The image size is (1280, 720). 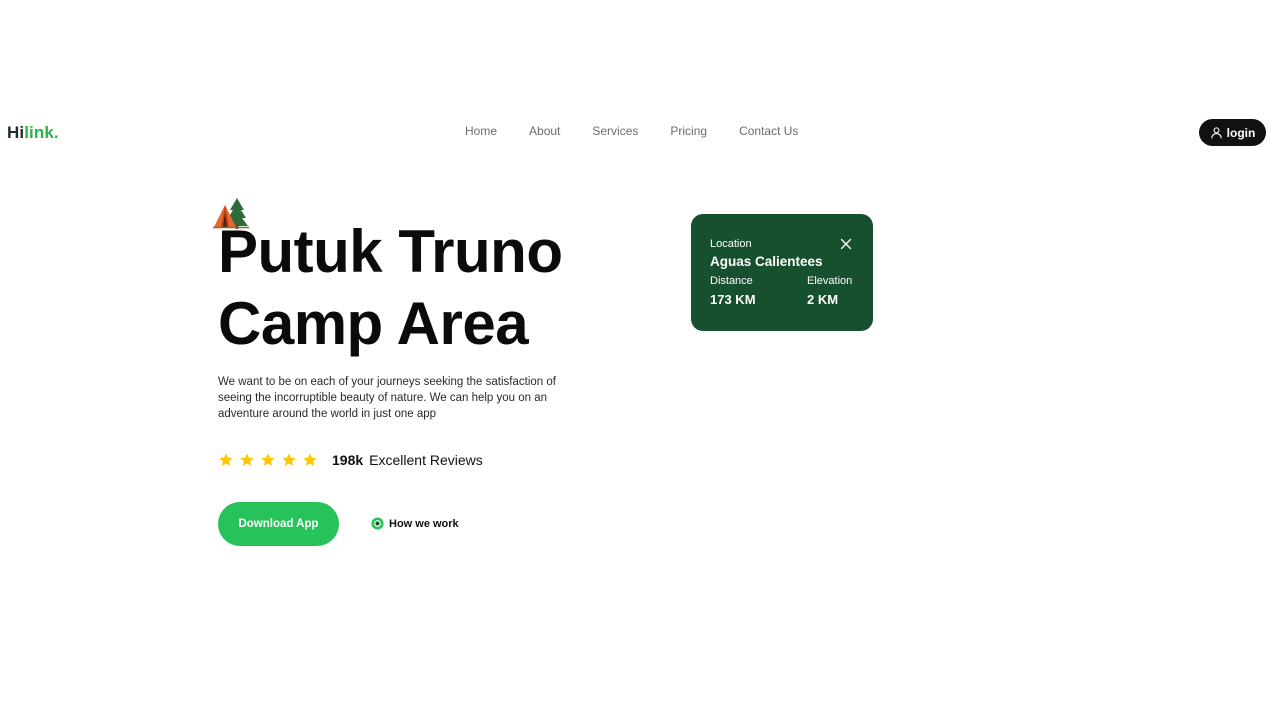 I want to click on nav-item-services: Services, so click(x=615, y=131).